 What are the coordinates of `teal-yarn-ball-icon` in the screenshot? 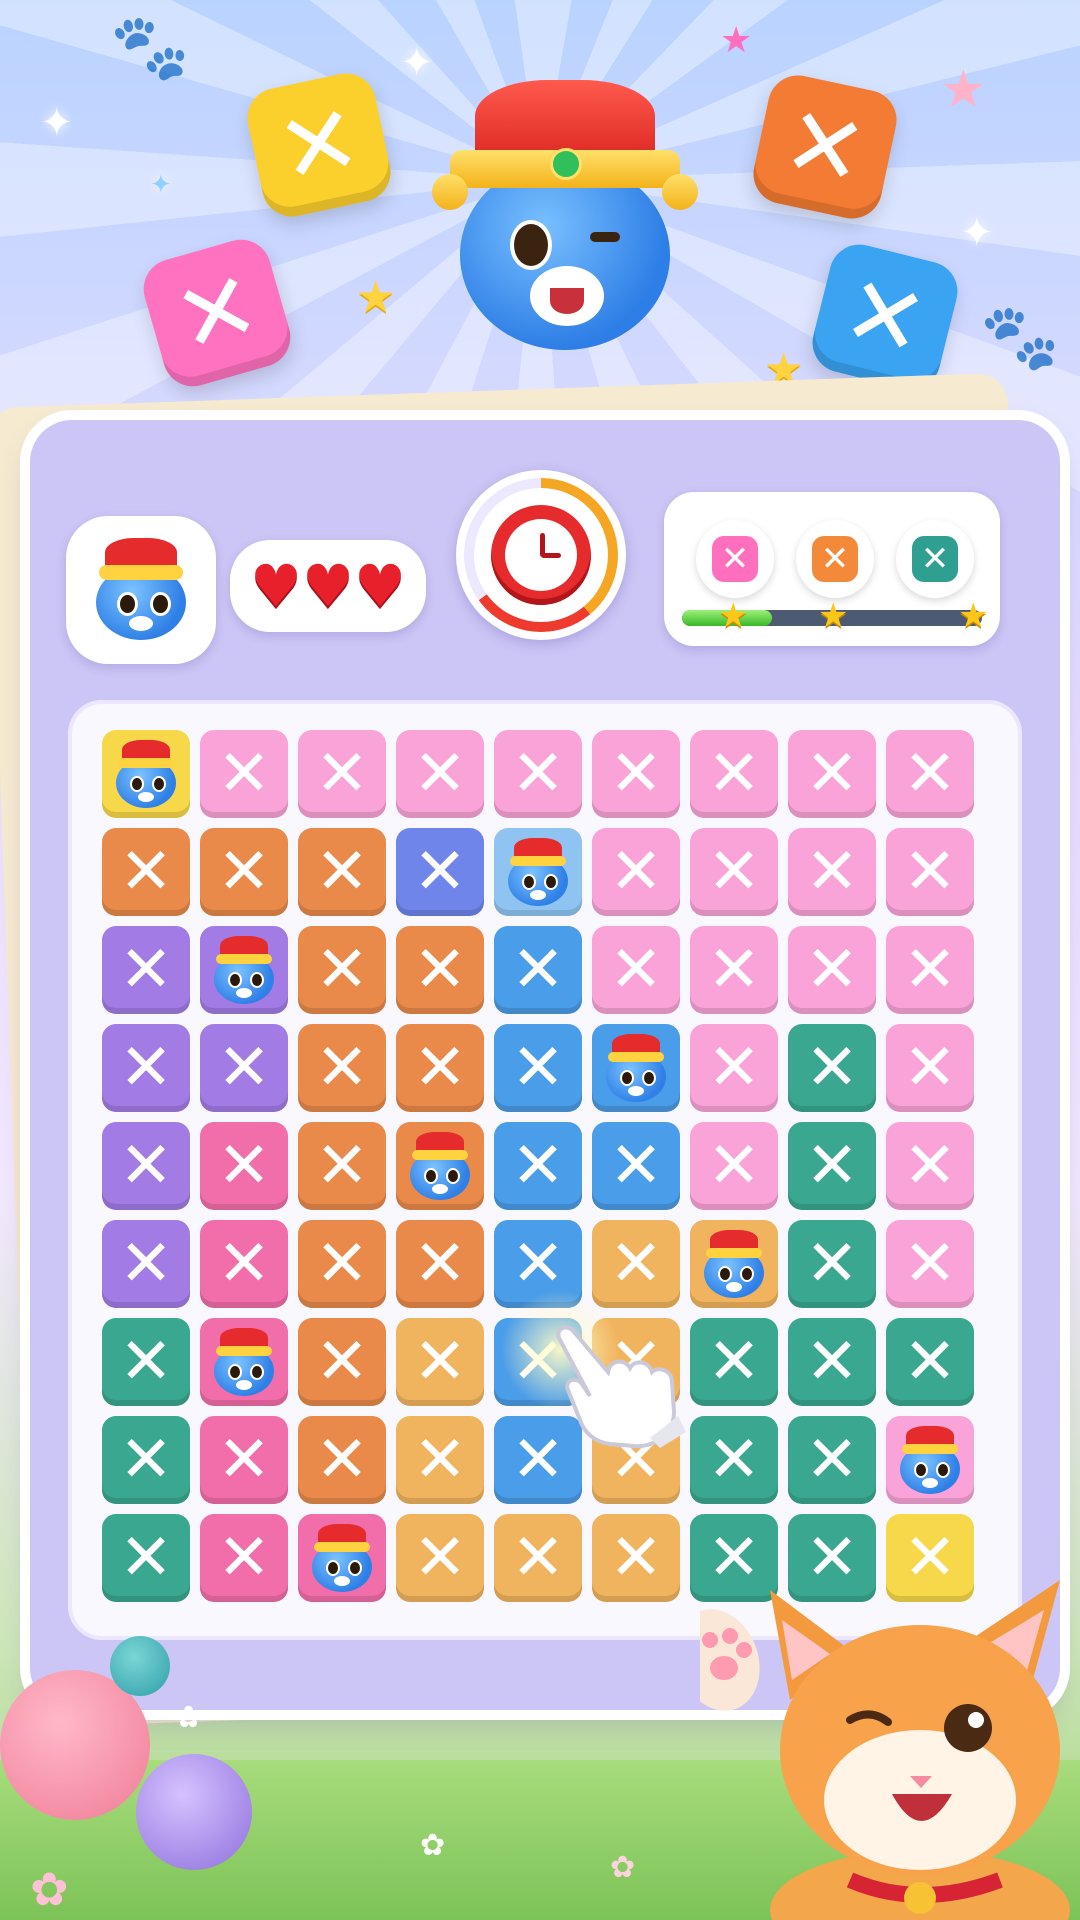 It's located at (140, 1666).